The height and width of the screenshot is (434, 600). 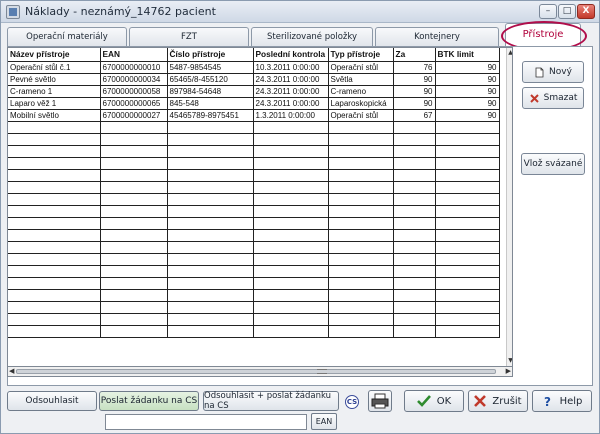 I want to click on cell-ean: 6700000000058, so click(x=134, y=91).